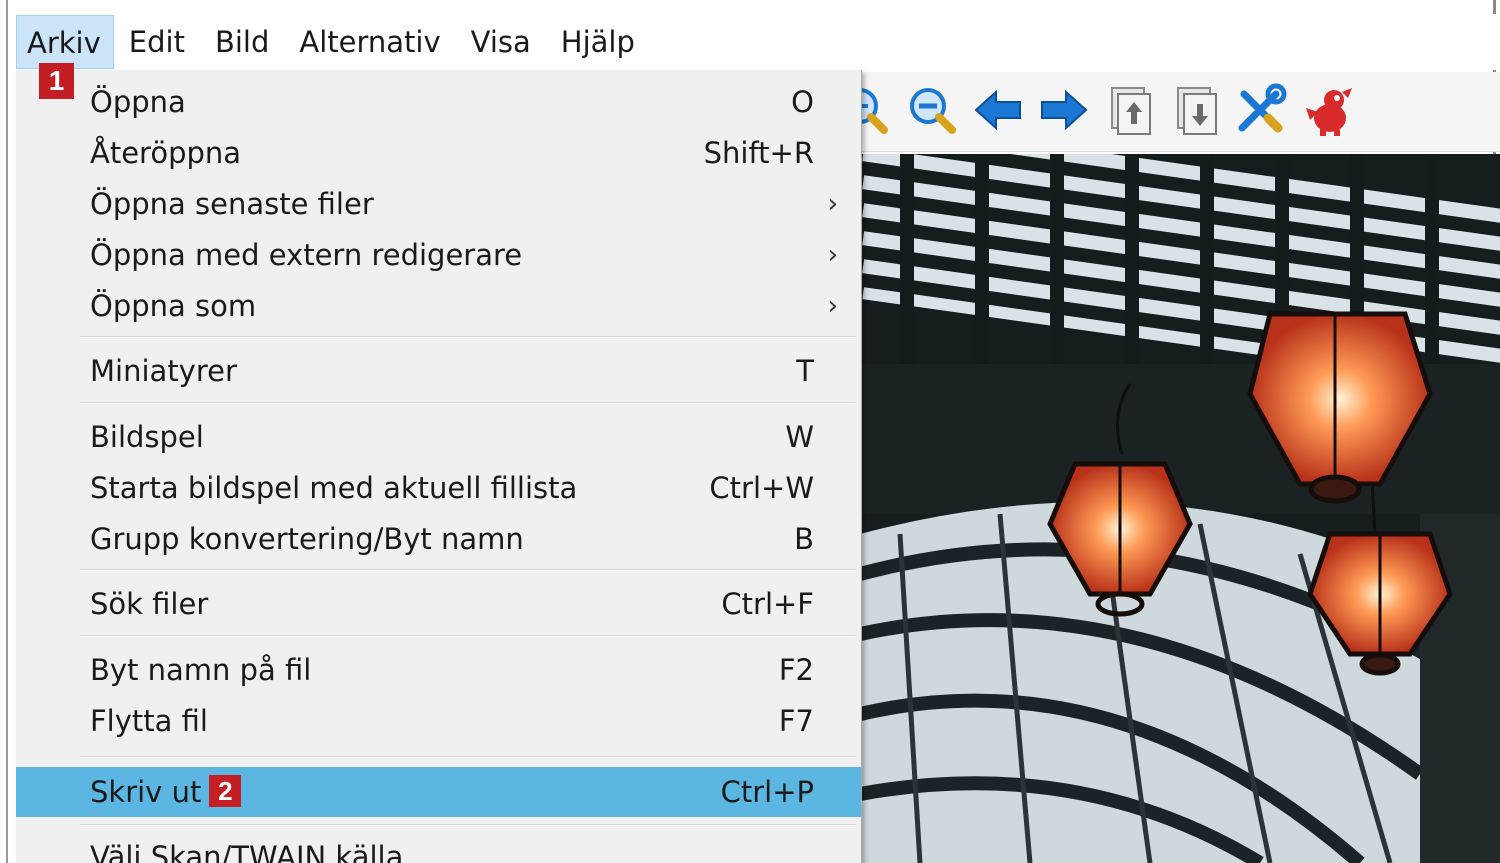  I want to click on menu-item-label: Öppna med extern redigerare, so click(306, 255).